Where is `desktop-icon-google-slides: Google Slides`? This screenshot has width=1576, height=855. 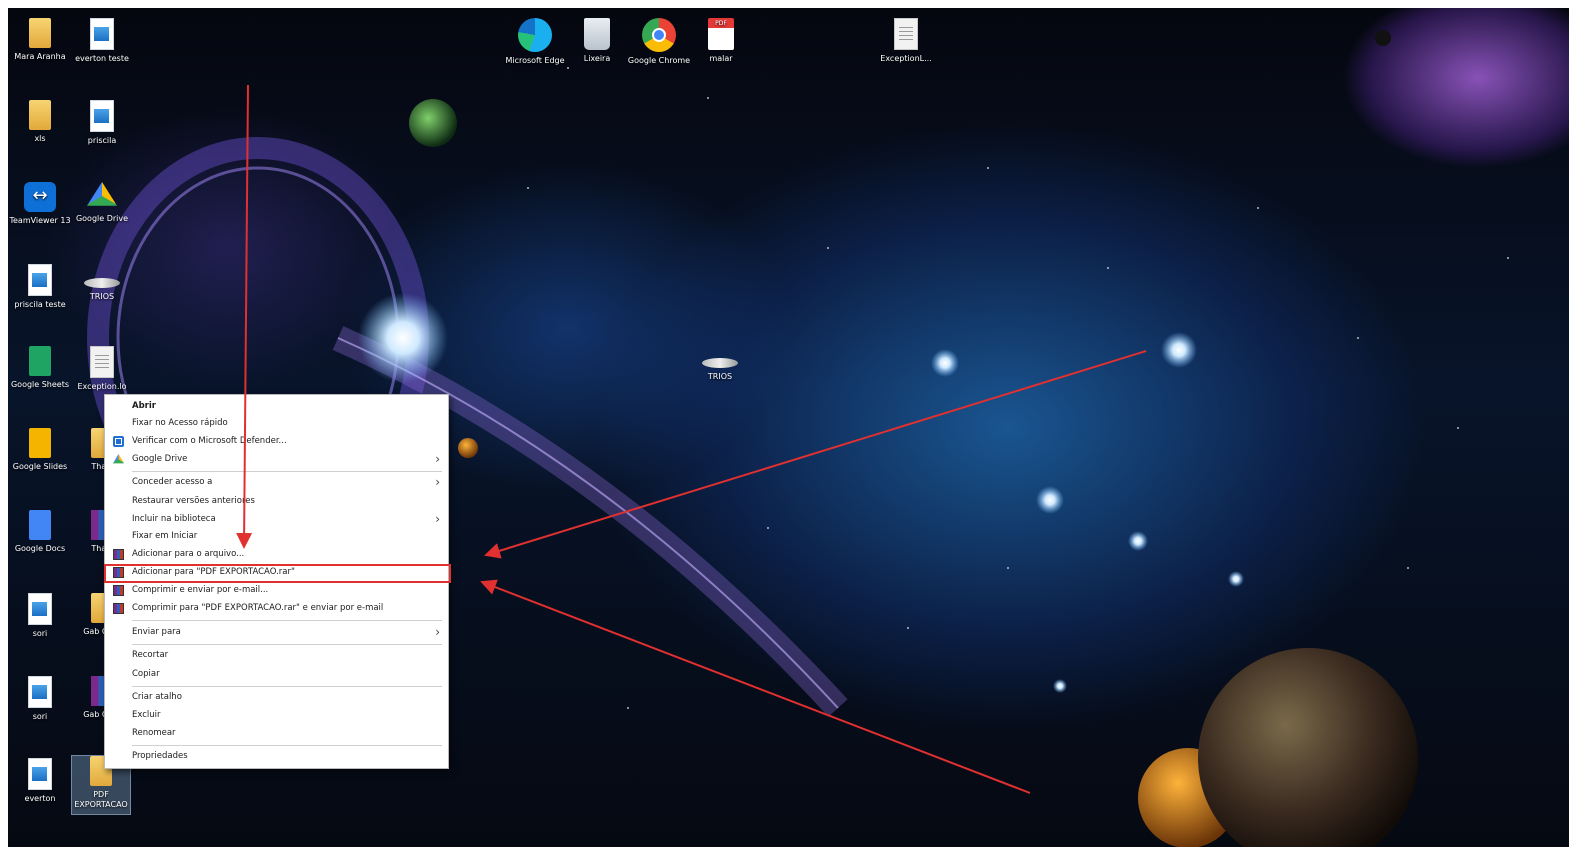
desktop-icon-google-slides: Google Slides is located at coordinates (40, 450).